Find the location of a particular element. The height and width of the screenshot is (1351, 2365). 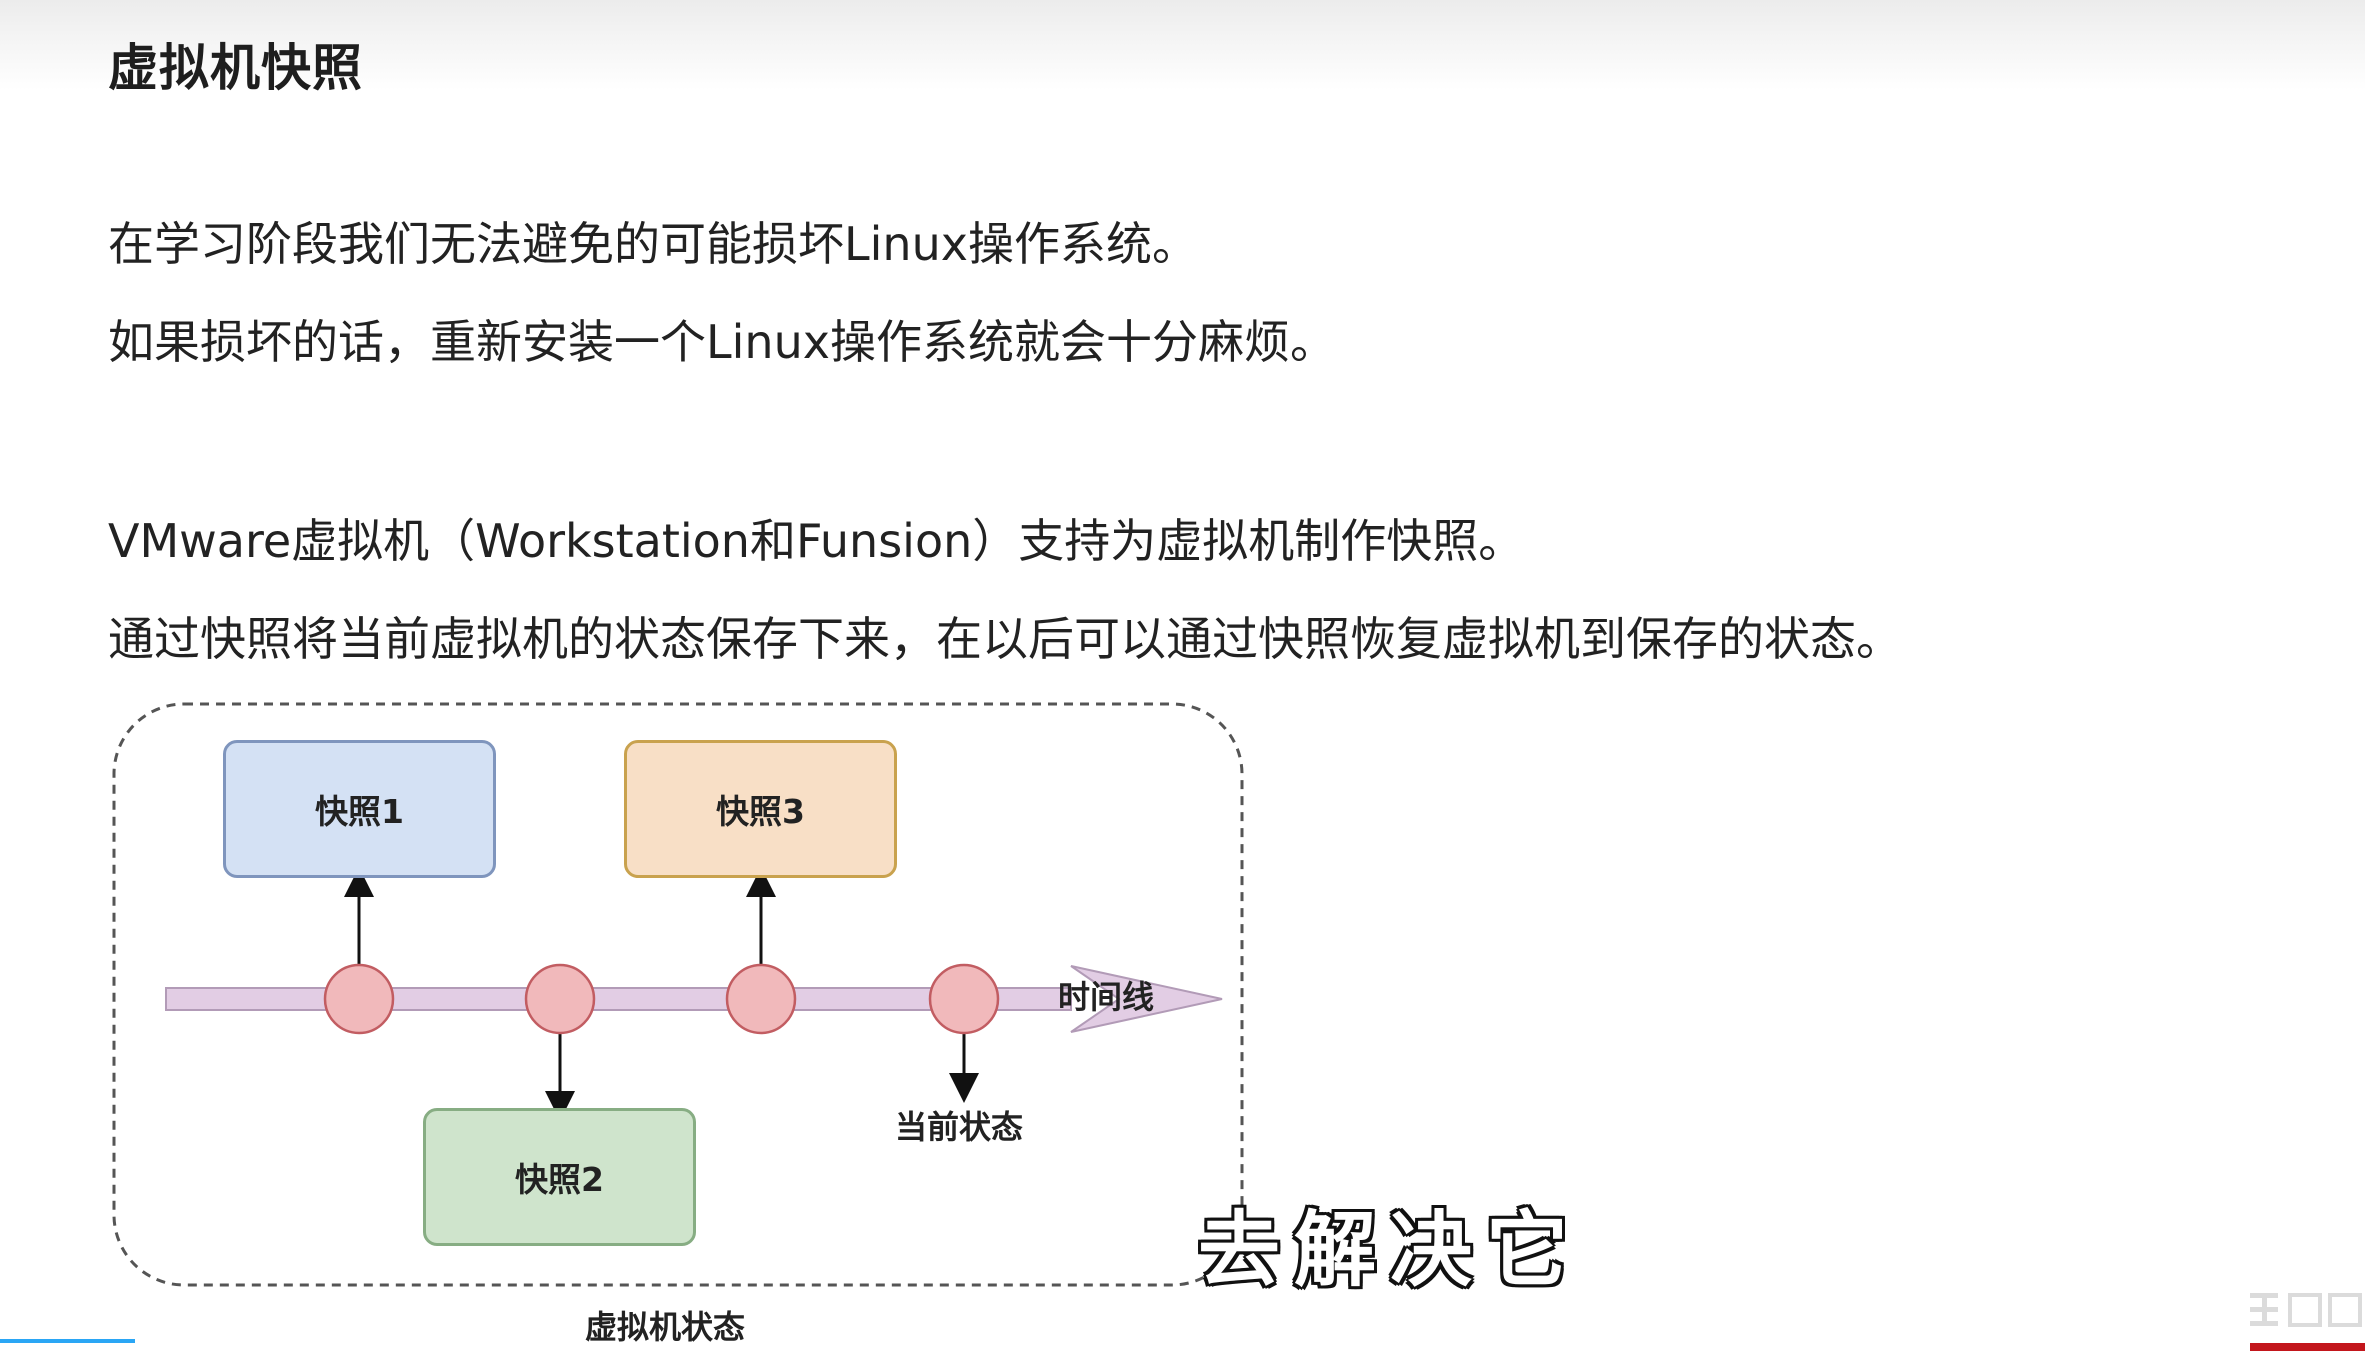

current-state-label: 当前状态 is located at coordinates (959, 1127).